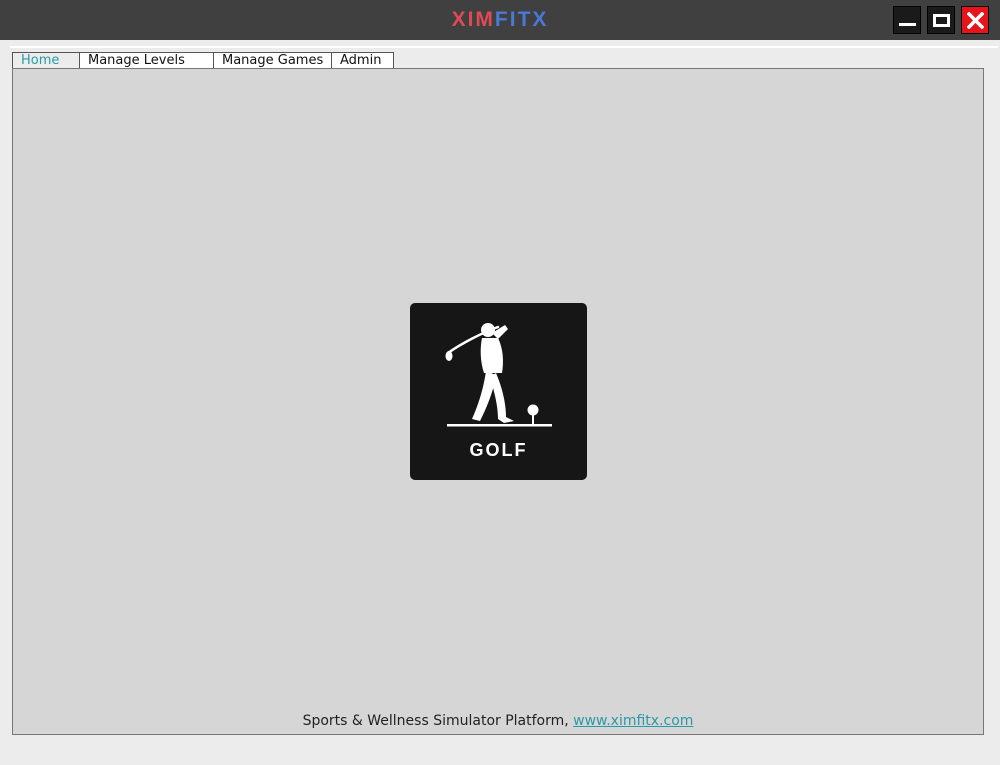 The width and height of the screenshot is (1000, 765). I want to click on minimize-button, so click(907, 20).